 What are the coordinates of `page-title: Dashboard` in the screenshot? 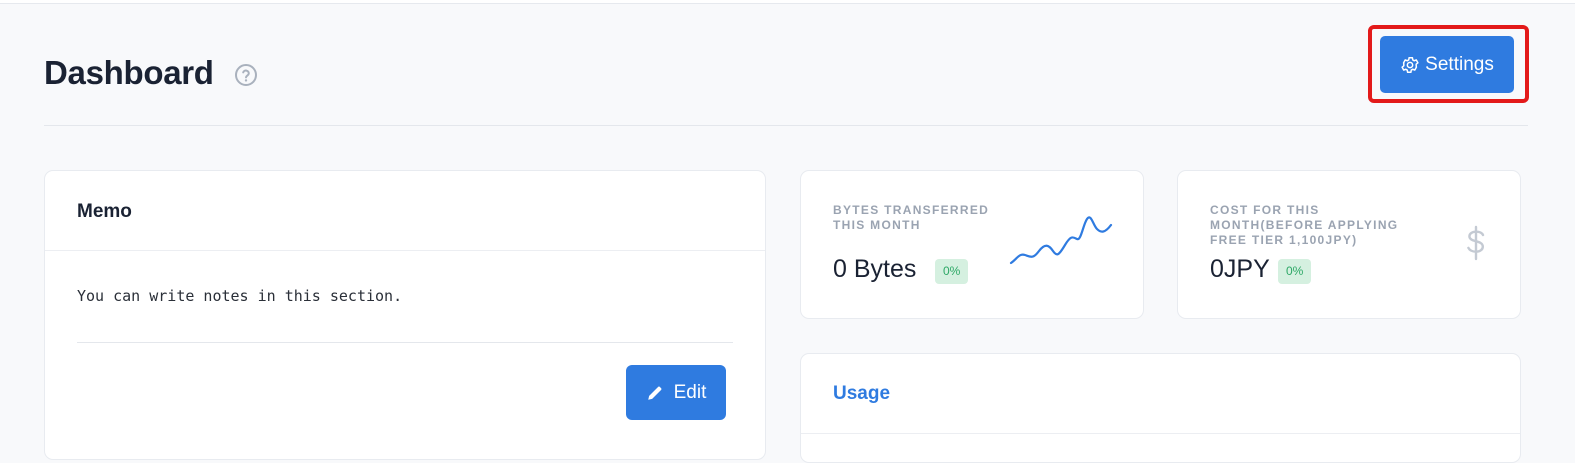 It's located at (129, 72).